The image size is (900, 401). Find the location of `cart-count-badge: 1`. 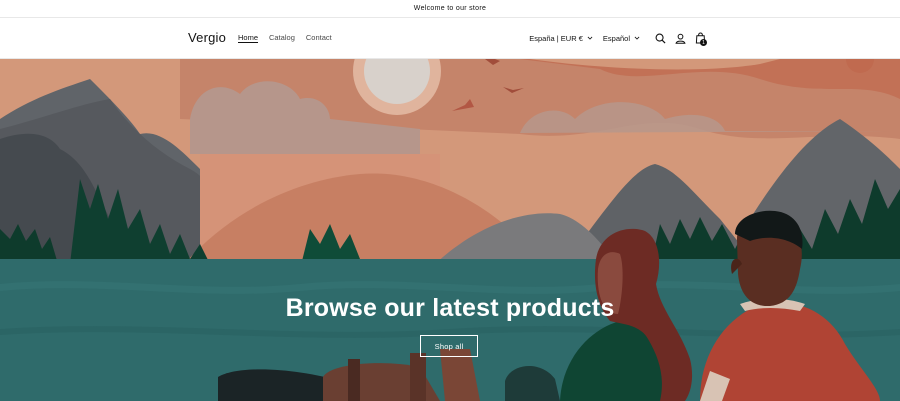

cart-count-badge: 1 is located at coordinates (703, 42).